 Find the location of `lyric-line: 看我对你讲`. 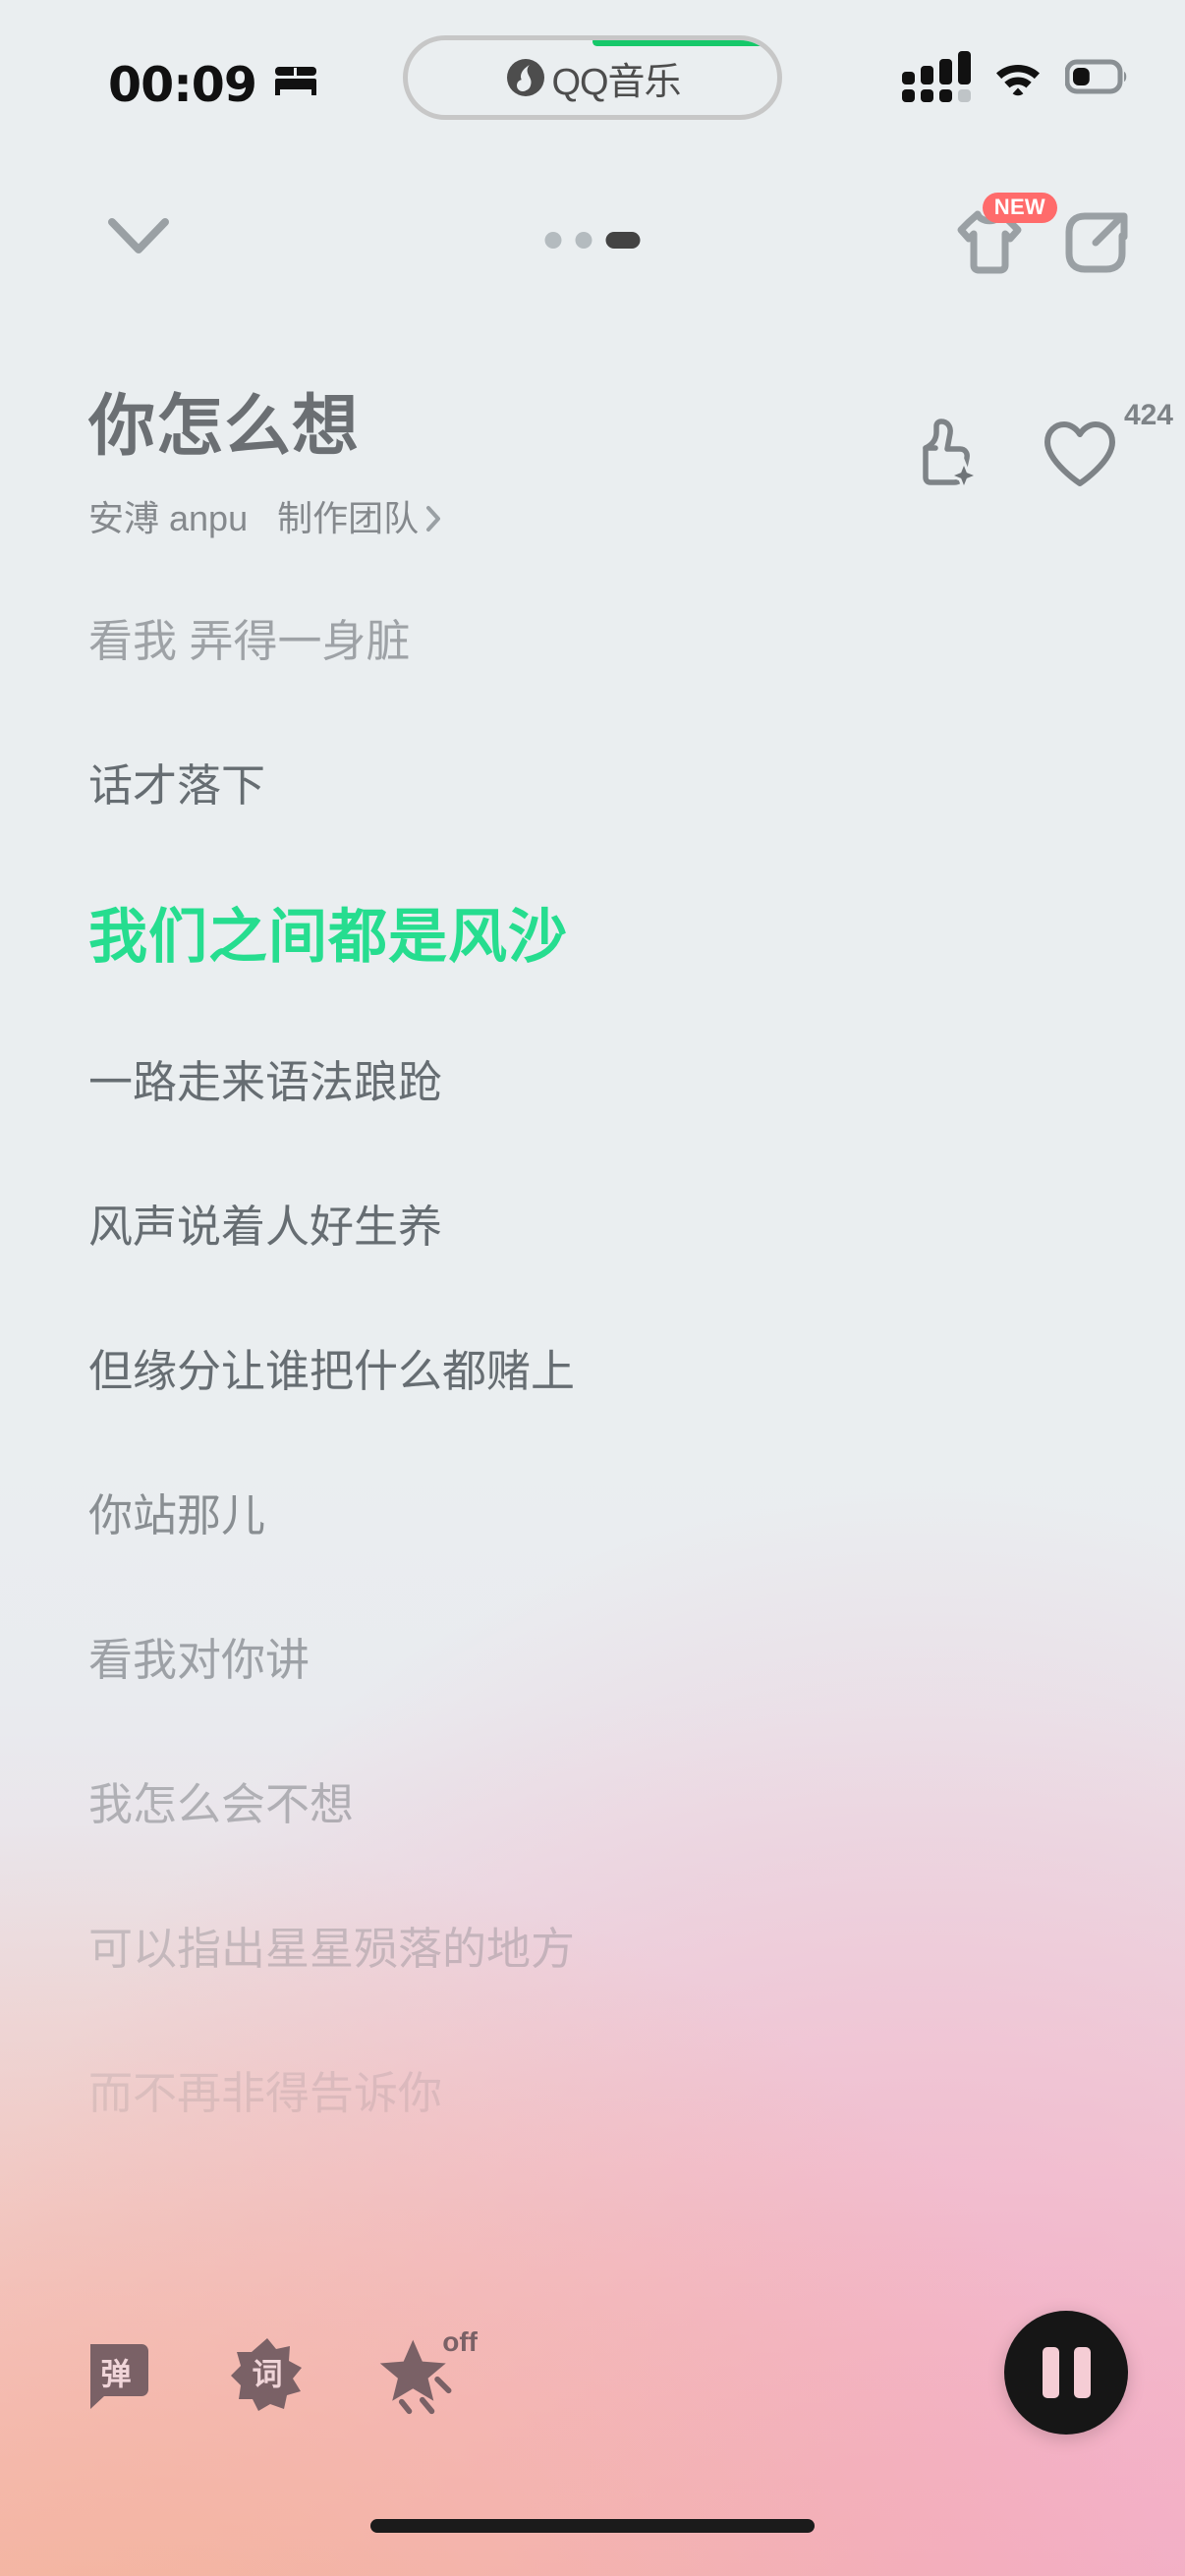

lyric-line: 看我对你讲 is located at coordinates (199, 1660).